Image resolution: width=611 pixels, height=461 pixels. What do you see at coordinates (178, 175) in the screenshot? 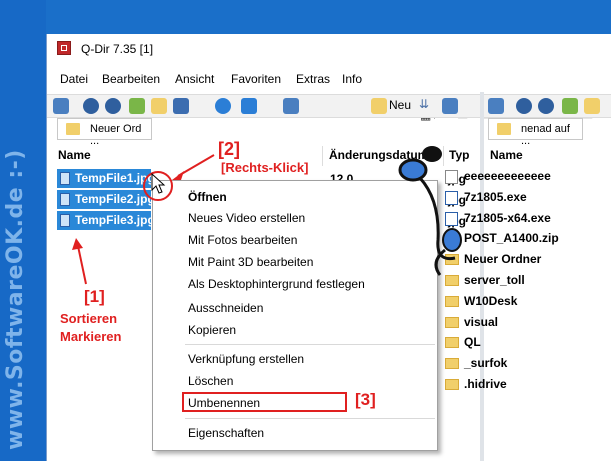
I see `step2-arrowhead` at bounding box center [178, 175].